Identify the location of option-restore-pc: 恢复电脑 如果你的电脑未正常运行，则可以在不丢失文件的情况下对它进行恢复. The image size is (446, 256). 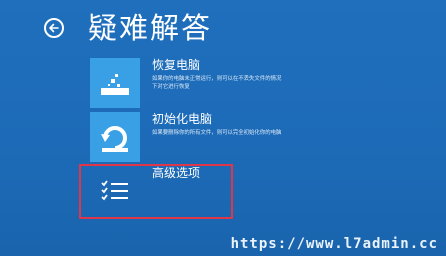
(210, 83).